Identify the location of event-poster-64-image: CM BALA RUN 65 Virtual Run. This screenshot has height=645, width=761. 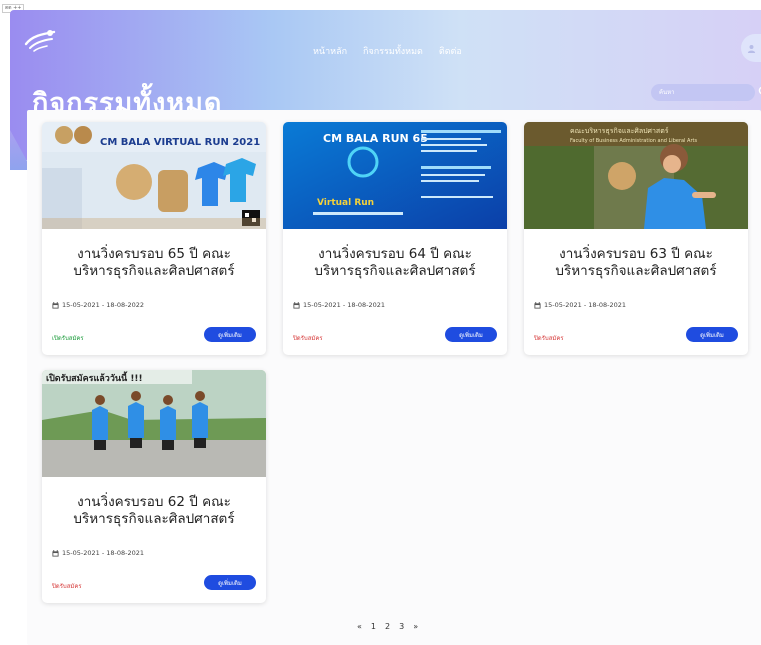
(395, 175).